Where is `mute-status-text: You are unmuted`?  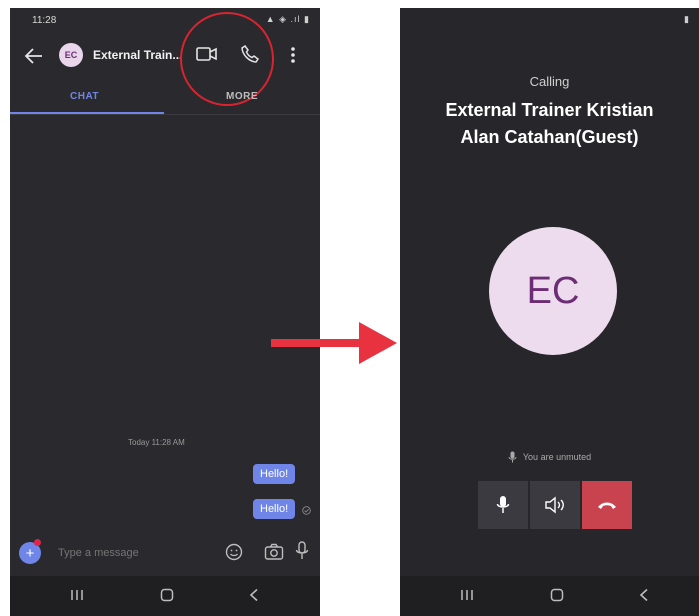
mute-status-text: You are unmuted is located at coordinates (557, 457).